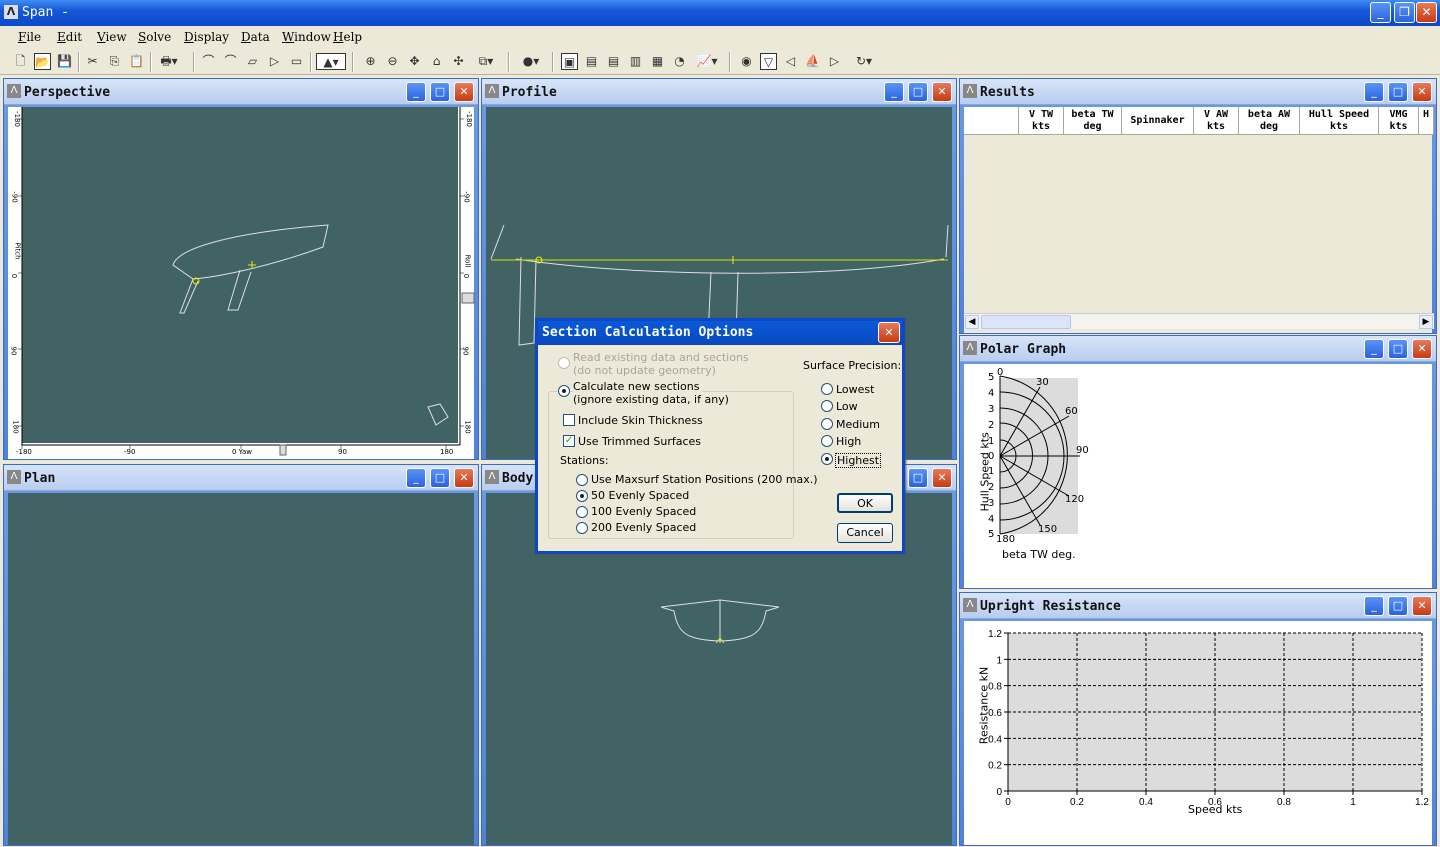  What do you see at coordinates (255, 37) in the screenshot?
I see `menu-data: Data` at bounding box center [255, 37].